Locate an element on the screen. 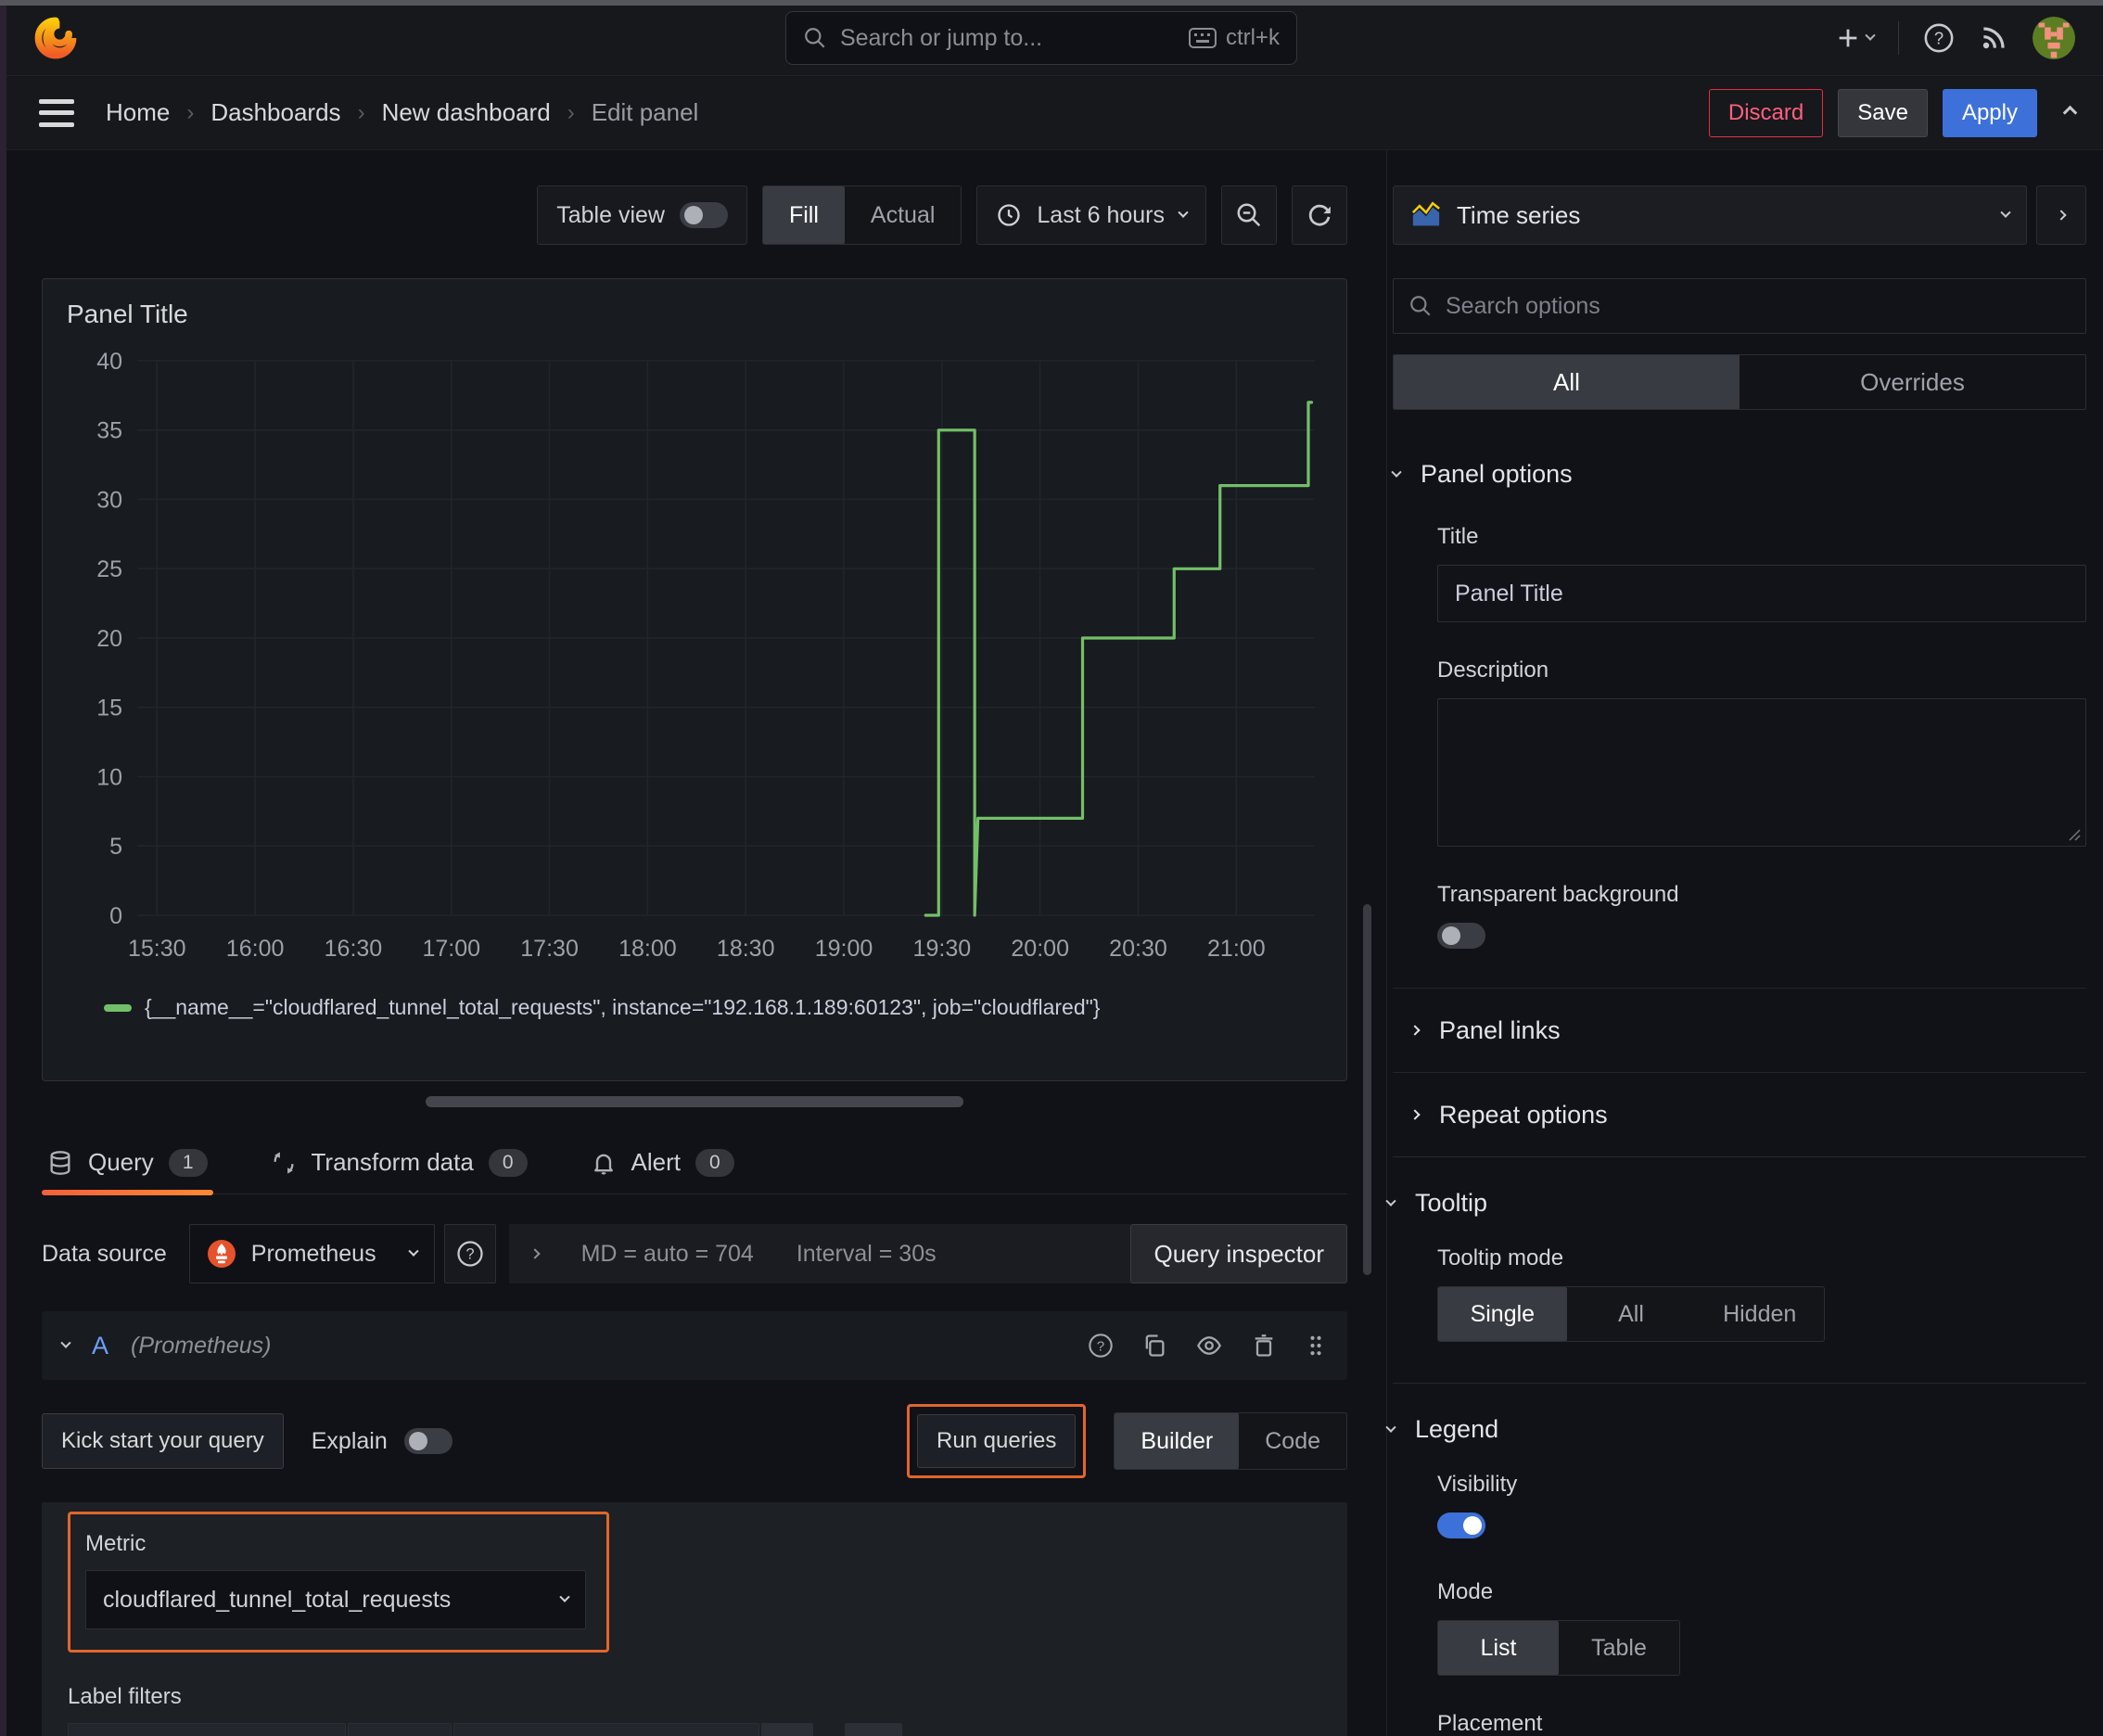 The height and width of the screenshot is (1736, 2103). all-overrides-tabs: All Overrides is located at coordinates (1739, 382).